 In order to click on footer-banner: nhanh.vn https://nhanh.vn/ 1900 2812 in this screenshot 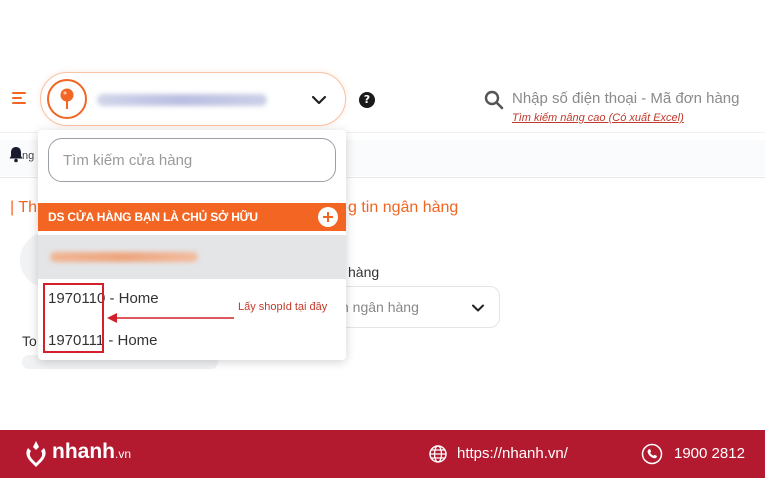, I will do `click(382, 454)`.